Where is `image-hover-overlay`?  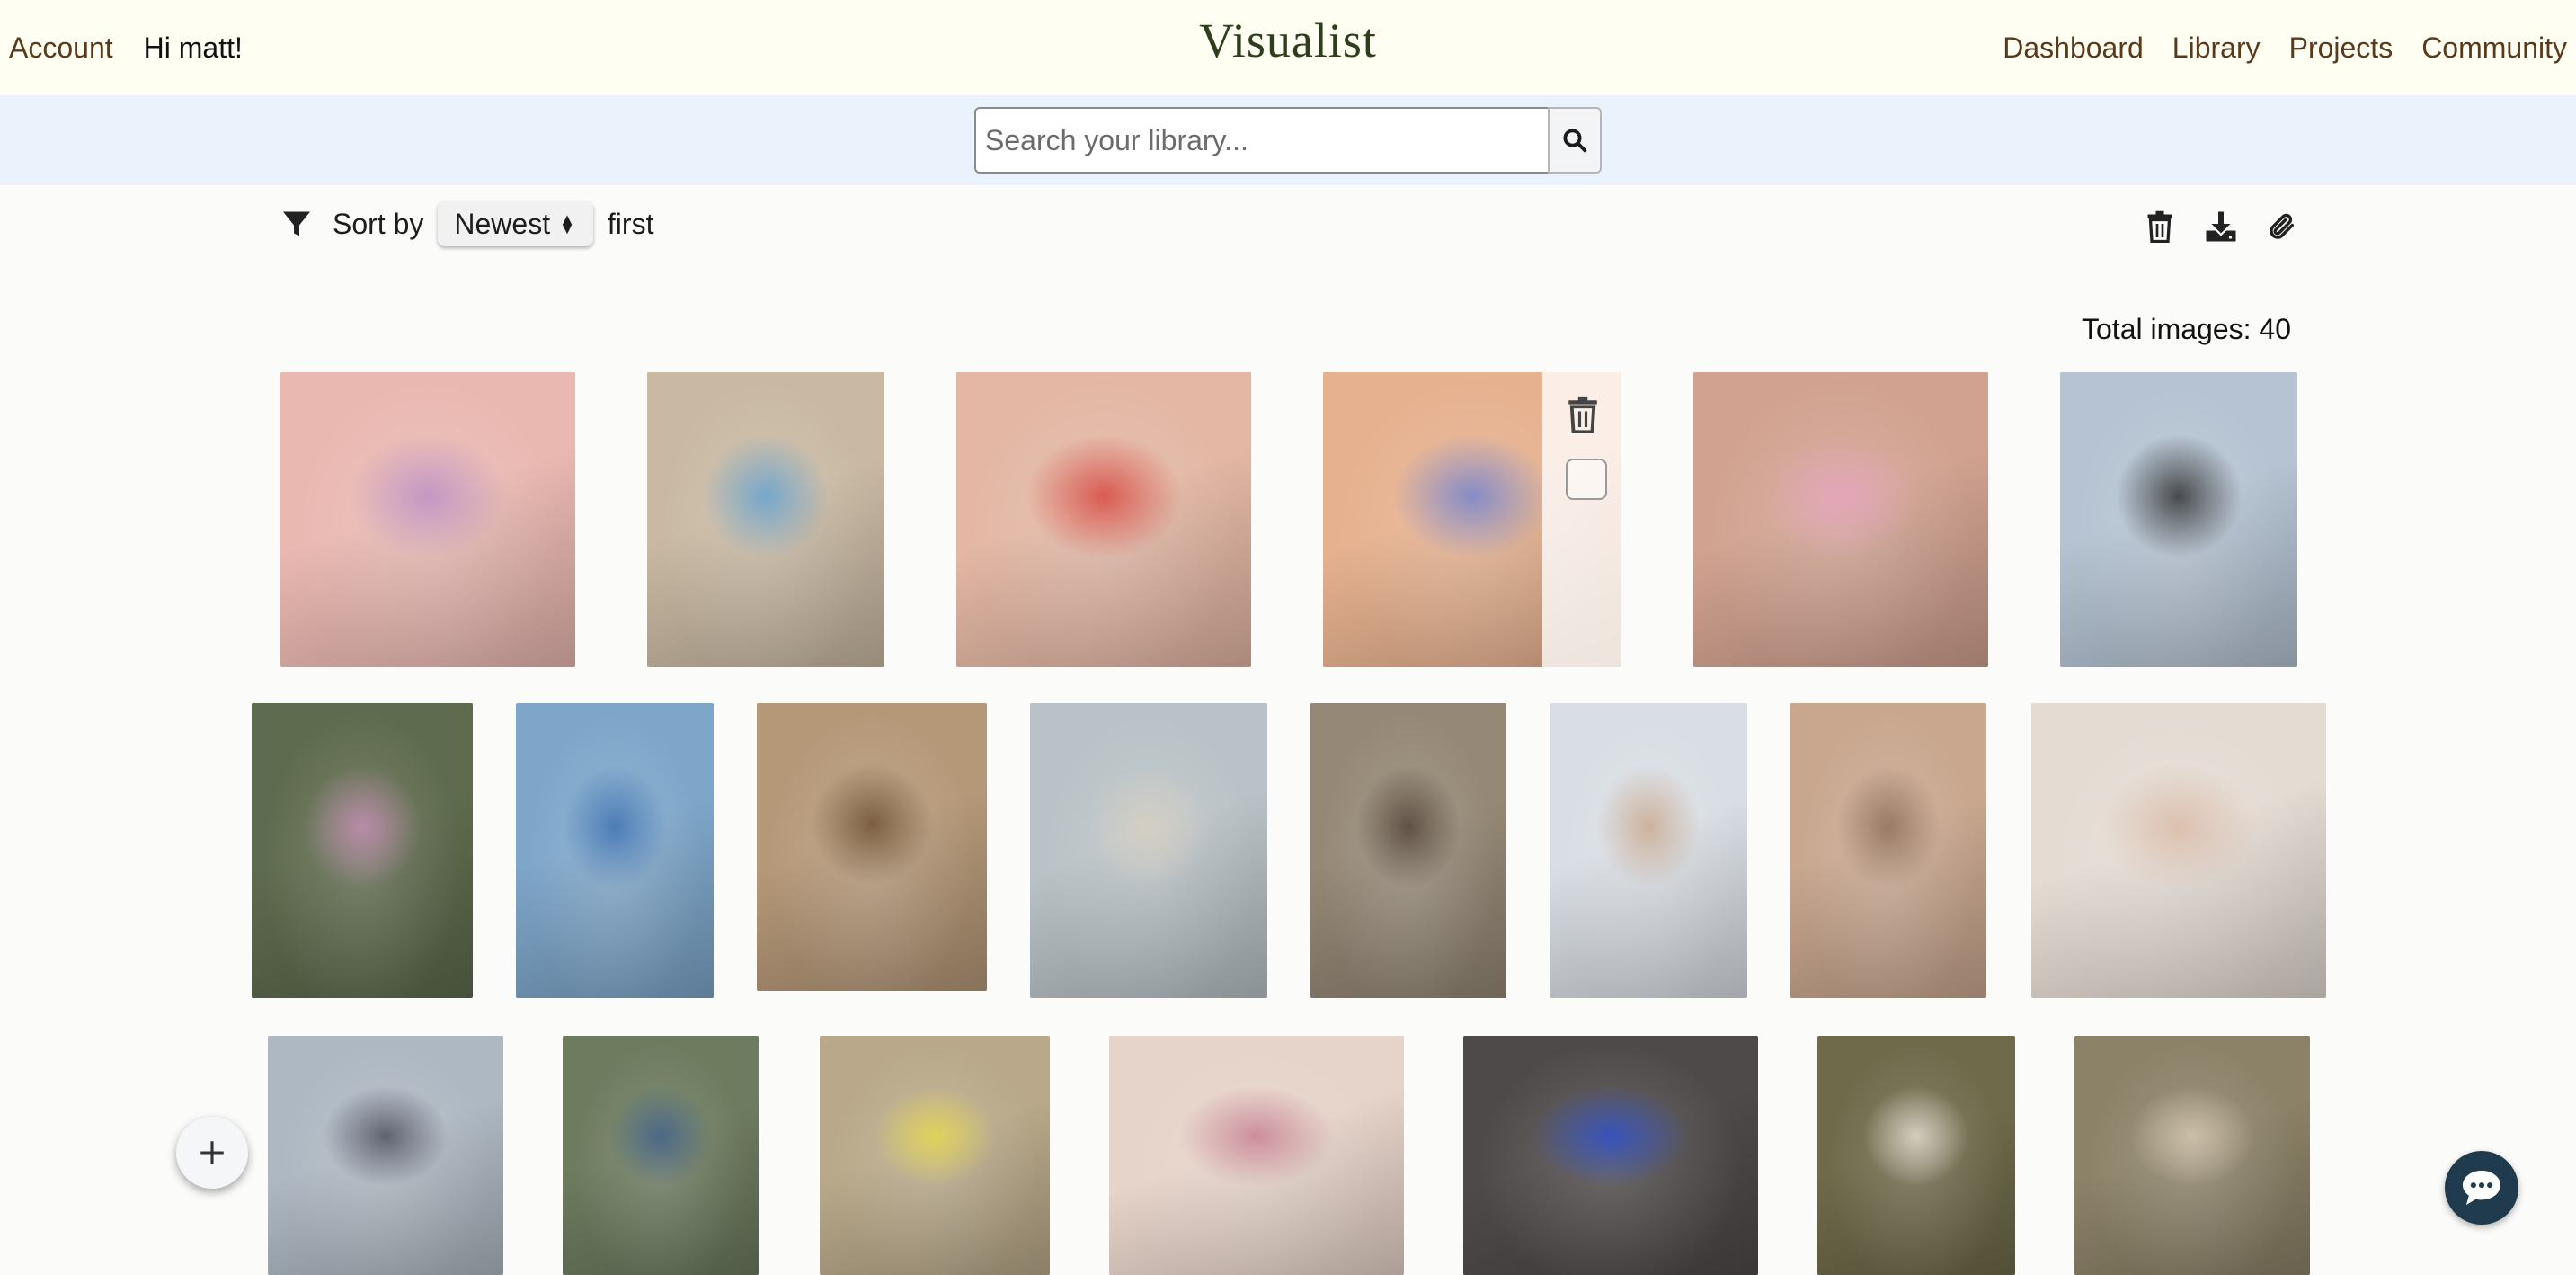 image-hover-overlay is located at coordinates (1581, 519).